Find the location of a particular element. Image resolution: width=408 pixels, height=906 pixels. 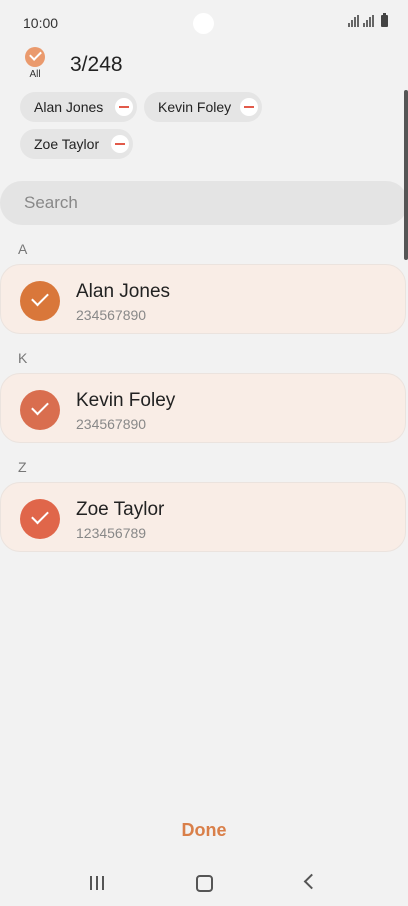

chip-alan-jones: Alan Jones is located at coordinates (78, 107).